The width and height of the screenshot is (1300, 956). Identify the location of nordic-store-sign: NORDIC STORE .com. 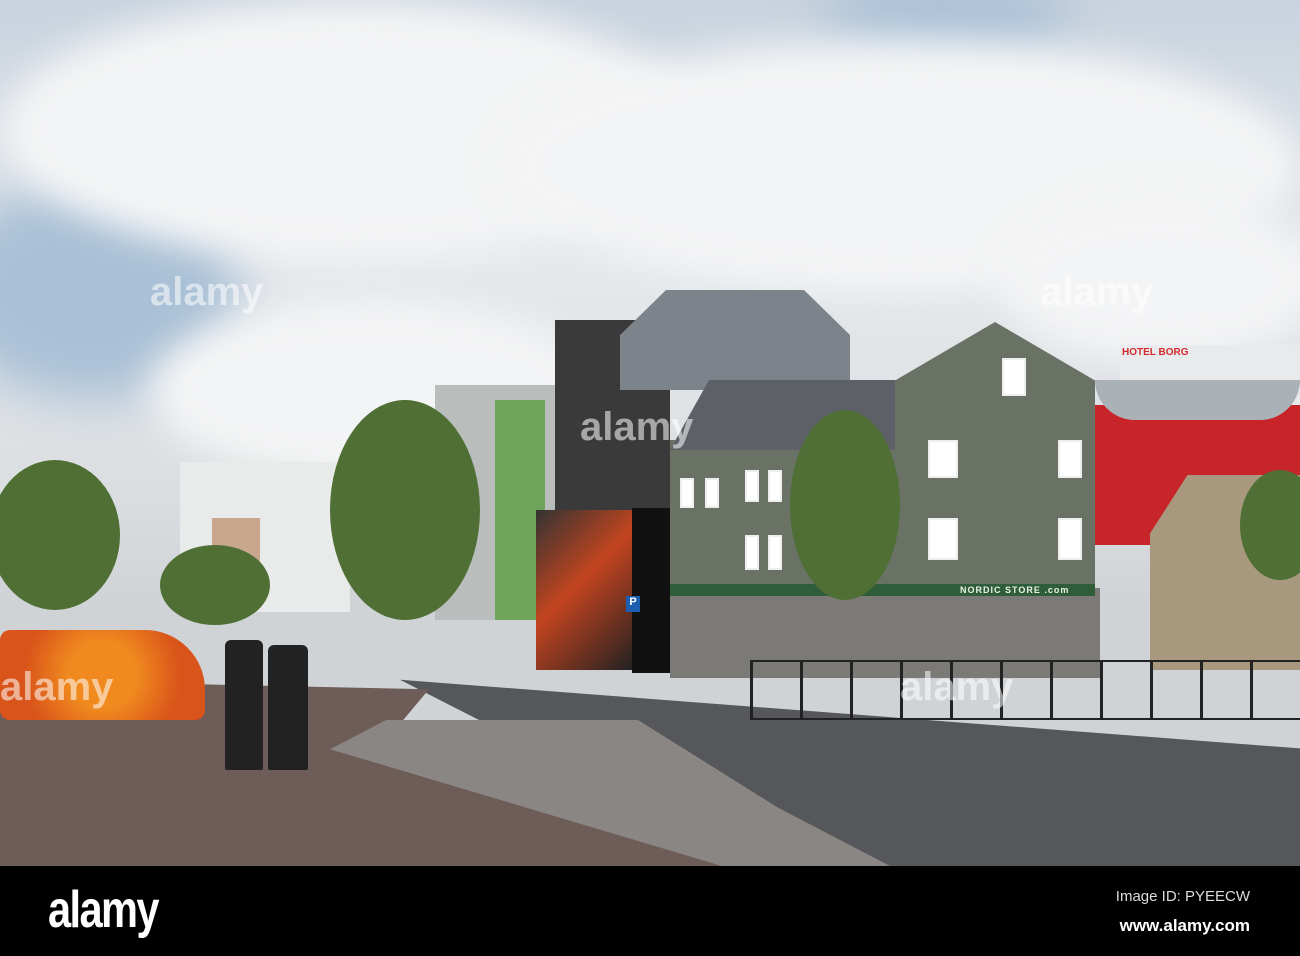
(1015, 590).